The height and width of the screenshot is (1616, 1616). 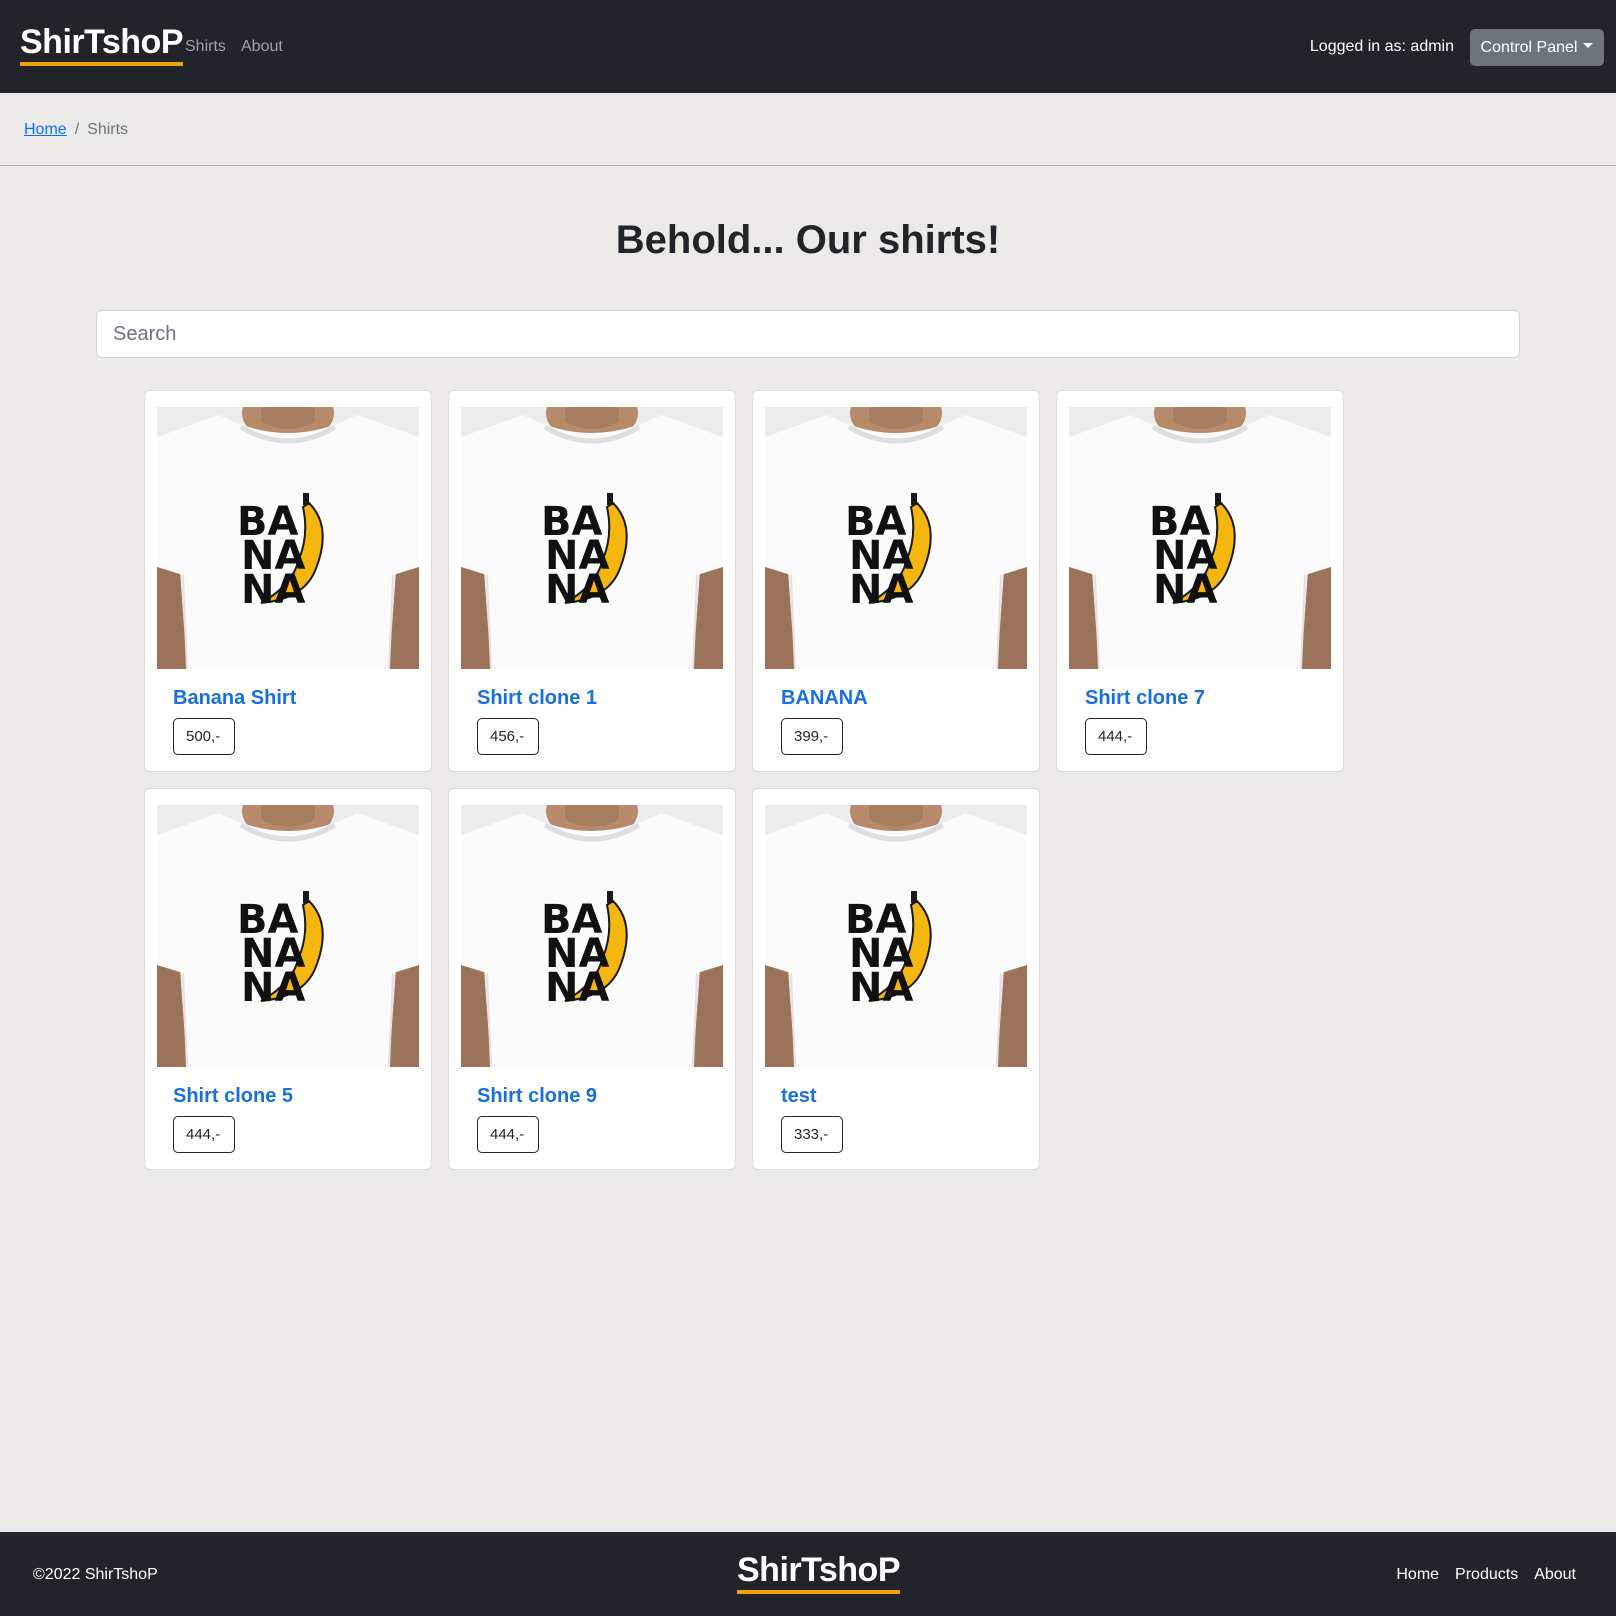 I want to click on product-title-link: test, so click(x=799, y=1096).